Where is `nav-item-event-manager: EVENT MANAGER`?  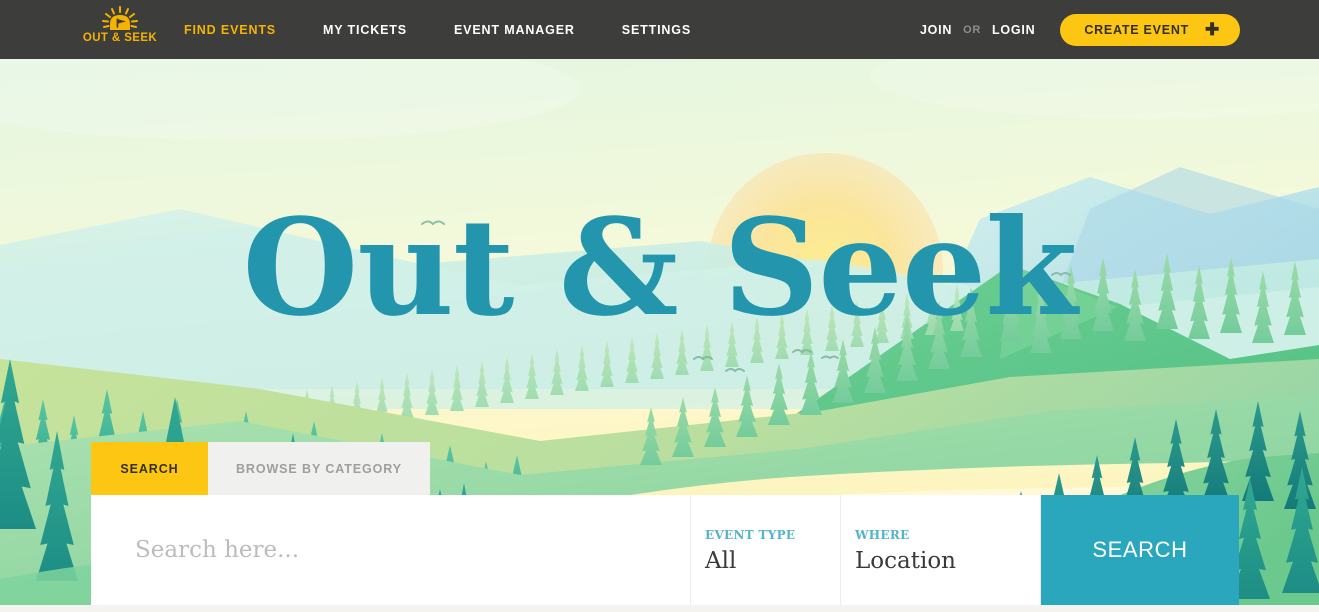
nav-item-event-manager: EVENT MANAGER is located at coordinates (514, 30).